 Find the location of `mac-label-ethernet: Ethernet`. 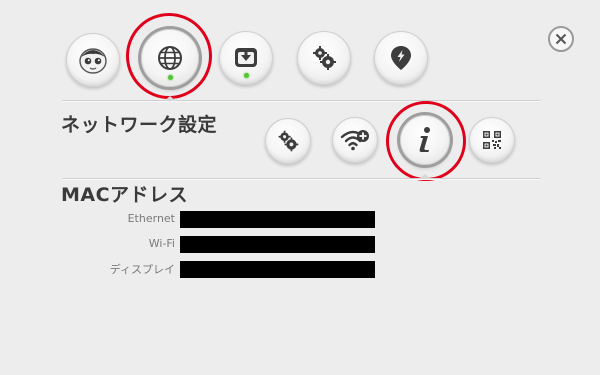

mac-label-ethernet: Ethernet is located at coordinates (151, 218).